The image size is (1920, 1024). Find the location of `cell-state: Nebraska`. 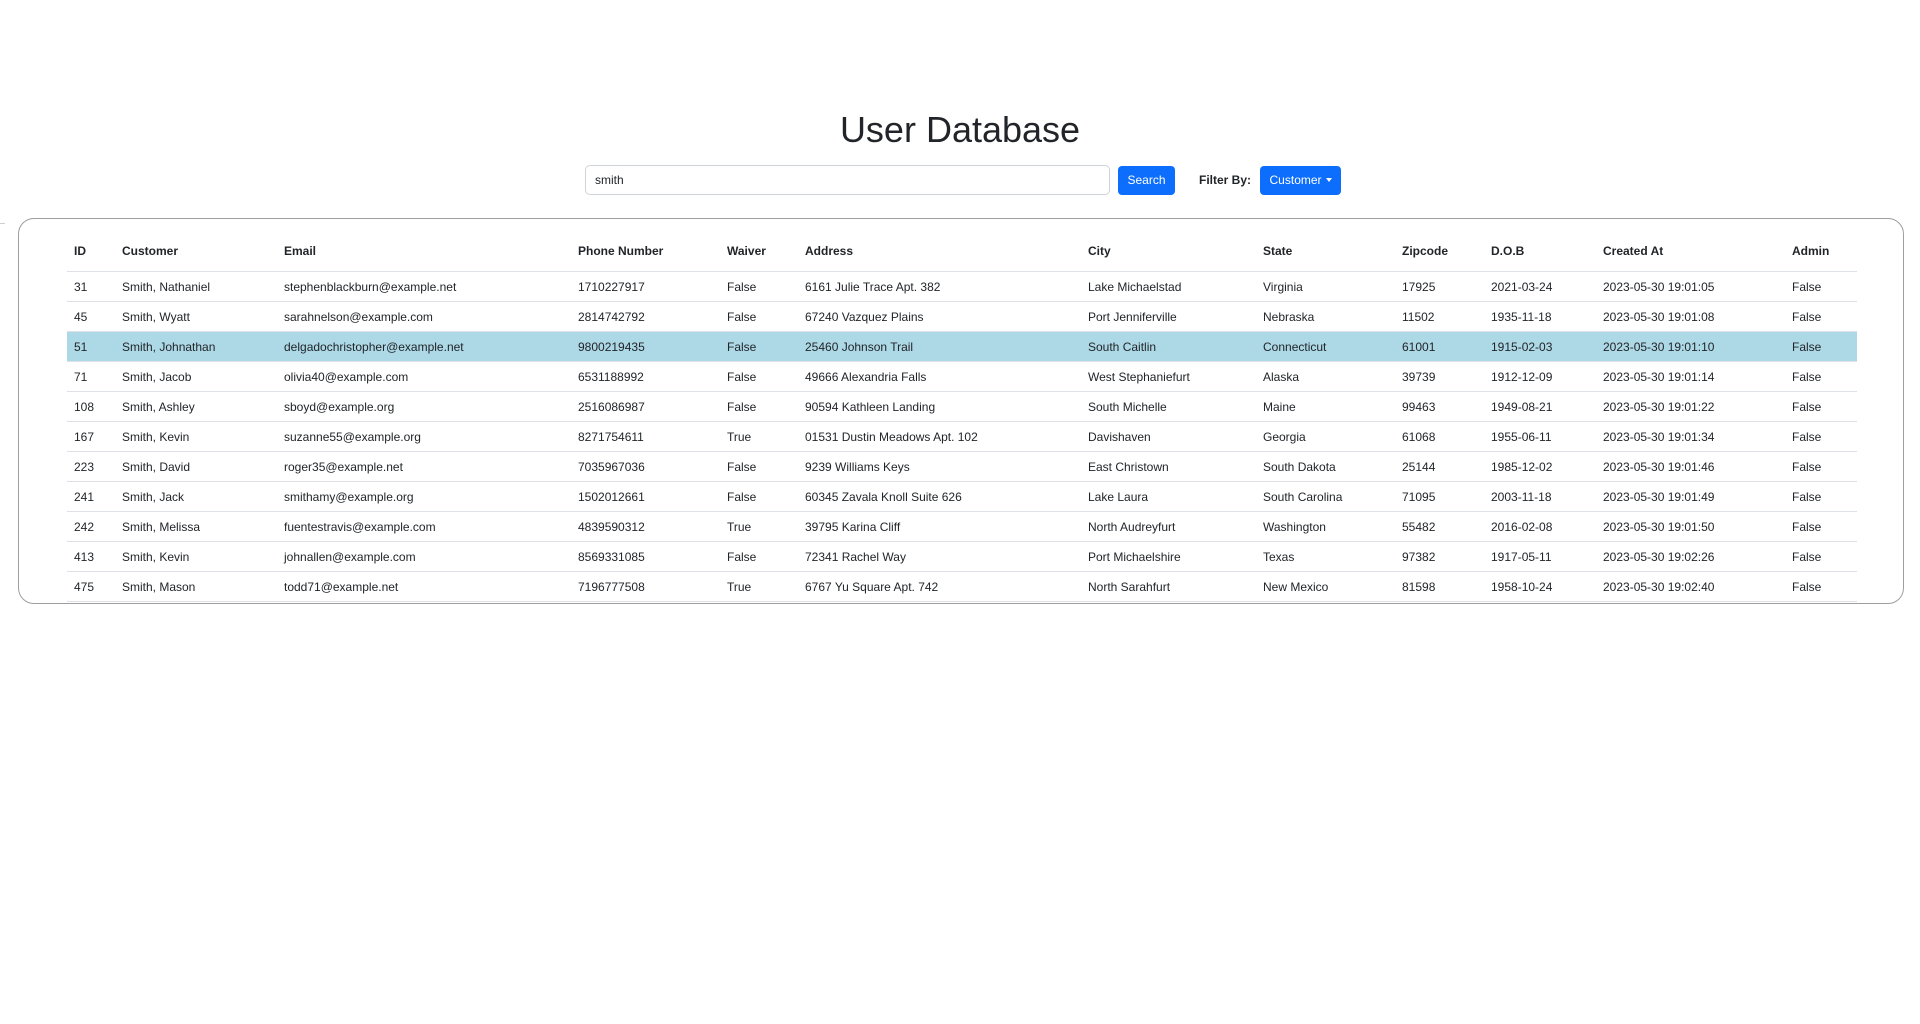

cell-state: Nebraska is located at coordinates (1325, 316).